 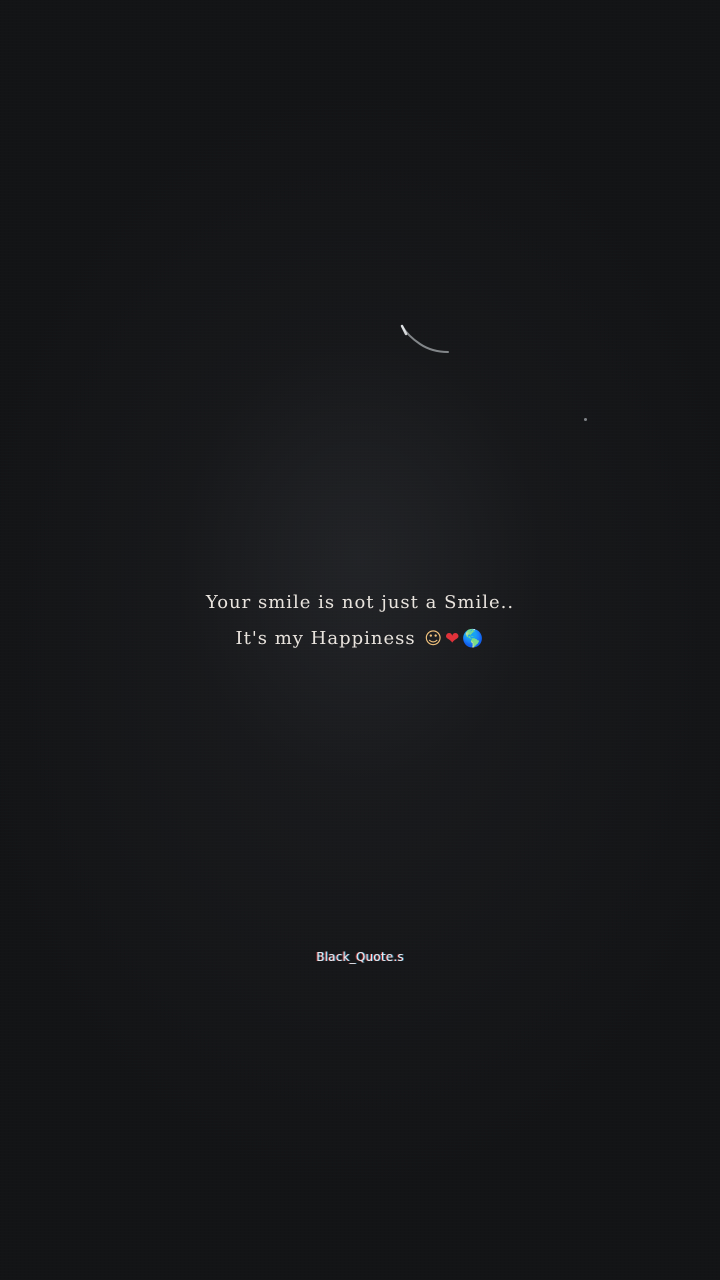 I want to click on quote-line-1: Your smile is not just a Smile.., so click(x=360, y=602).